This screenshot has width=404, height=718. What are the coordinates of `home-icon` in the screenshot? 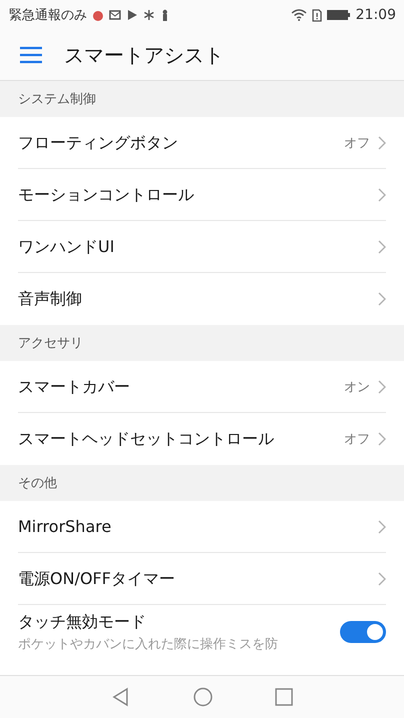 It's located at (203, 697).